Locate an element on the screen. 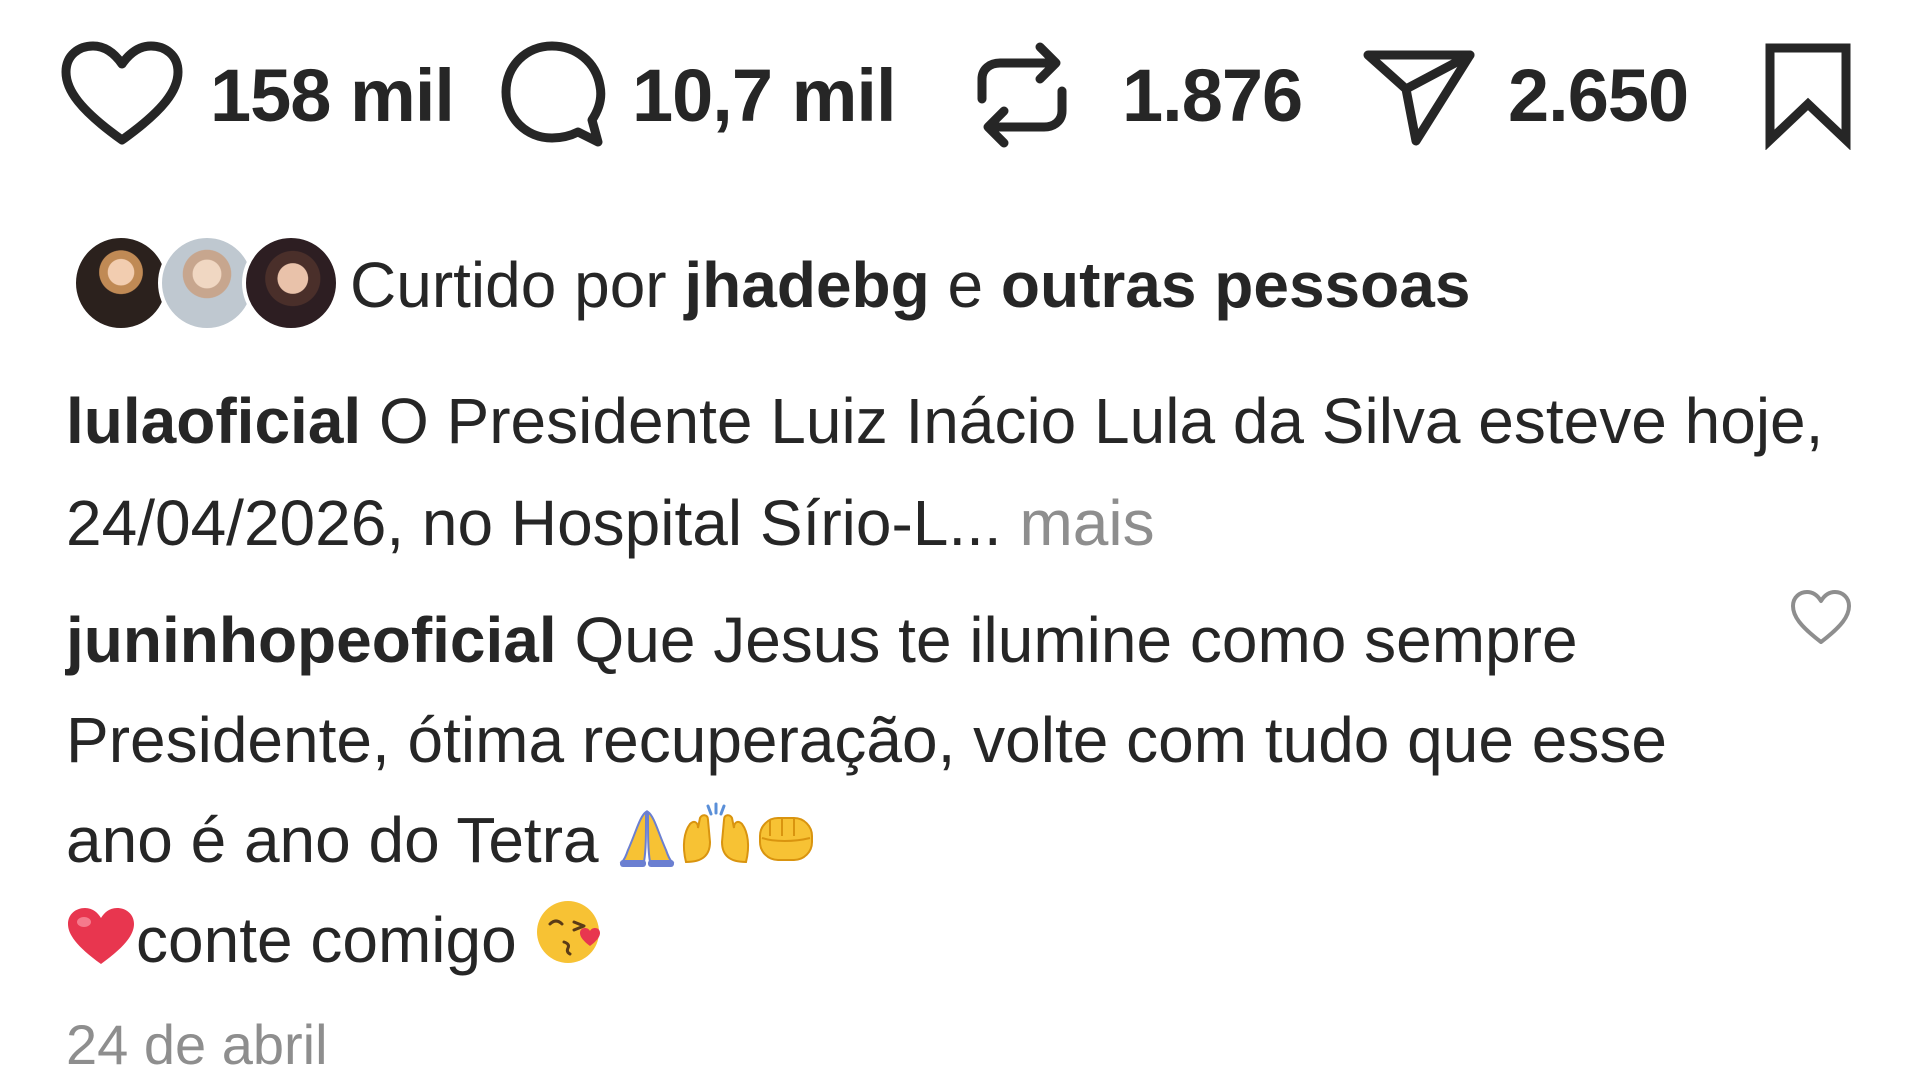  save-button is located at coordinates (1808, 95).